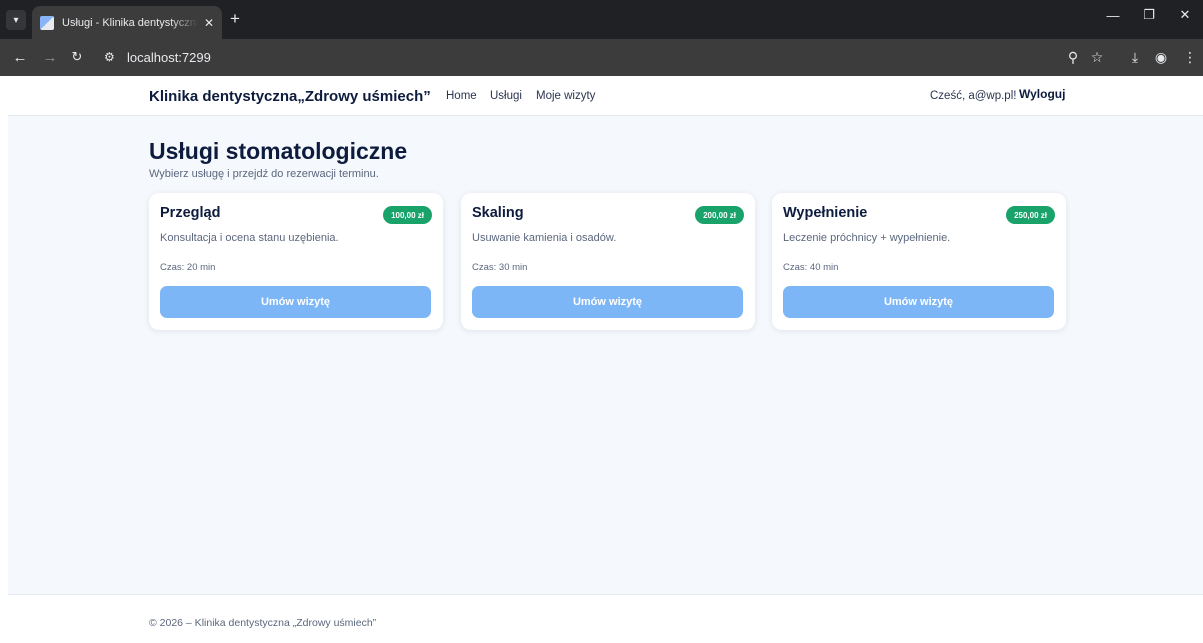  Describe the element at coordinates (1030, 215) in the screenshot. I see `price-badge: 250,00 zł` at that location.